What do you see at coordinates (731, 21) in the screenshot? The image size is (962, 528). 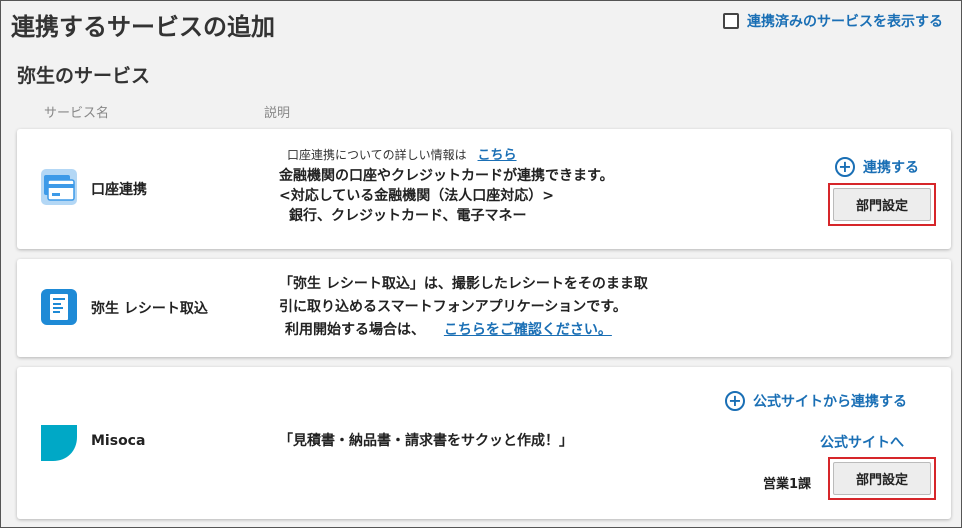 I see `show-linked-checkbox` at bounding box center [731, 21].